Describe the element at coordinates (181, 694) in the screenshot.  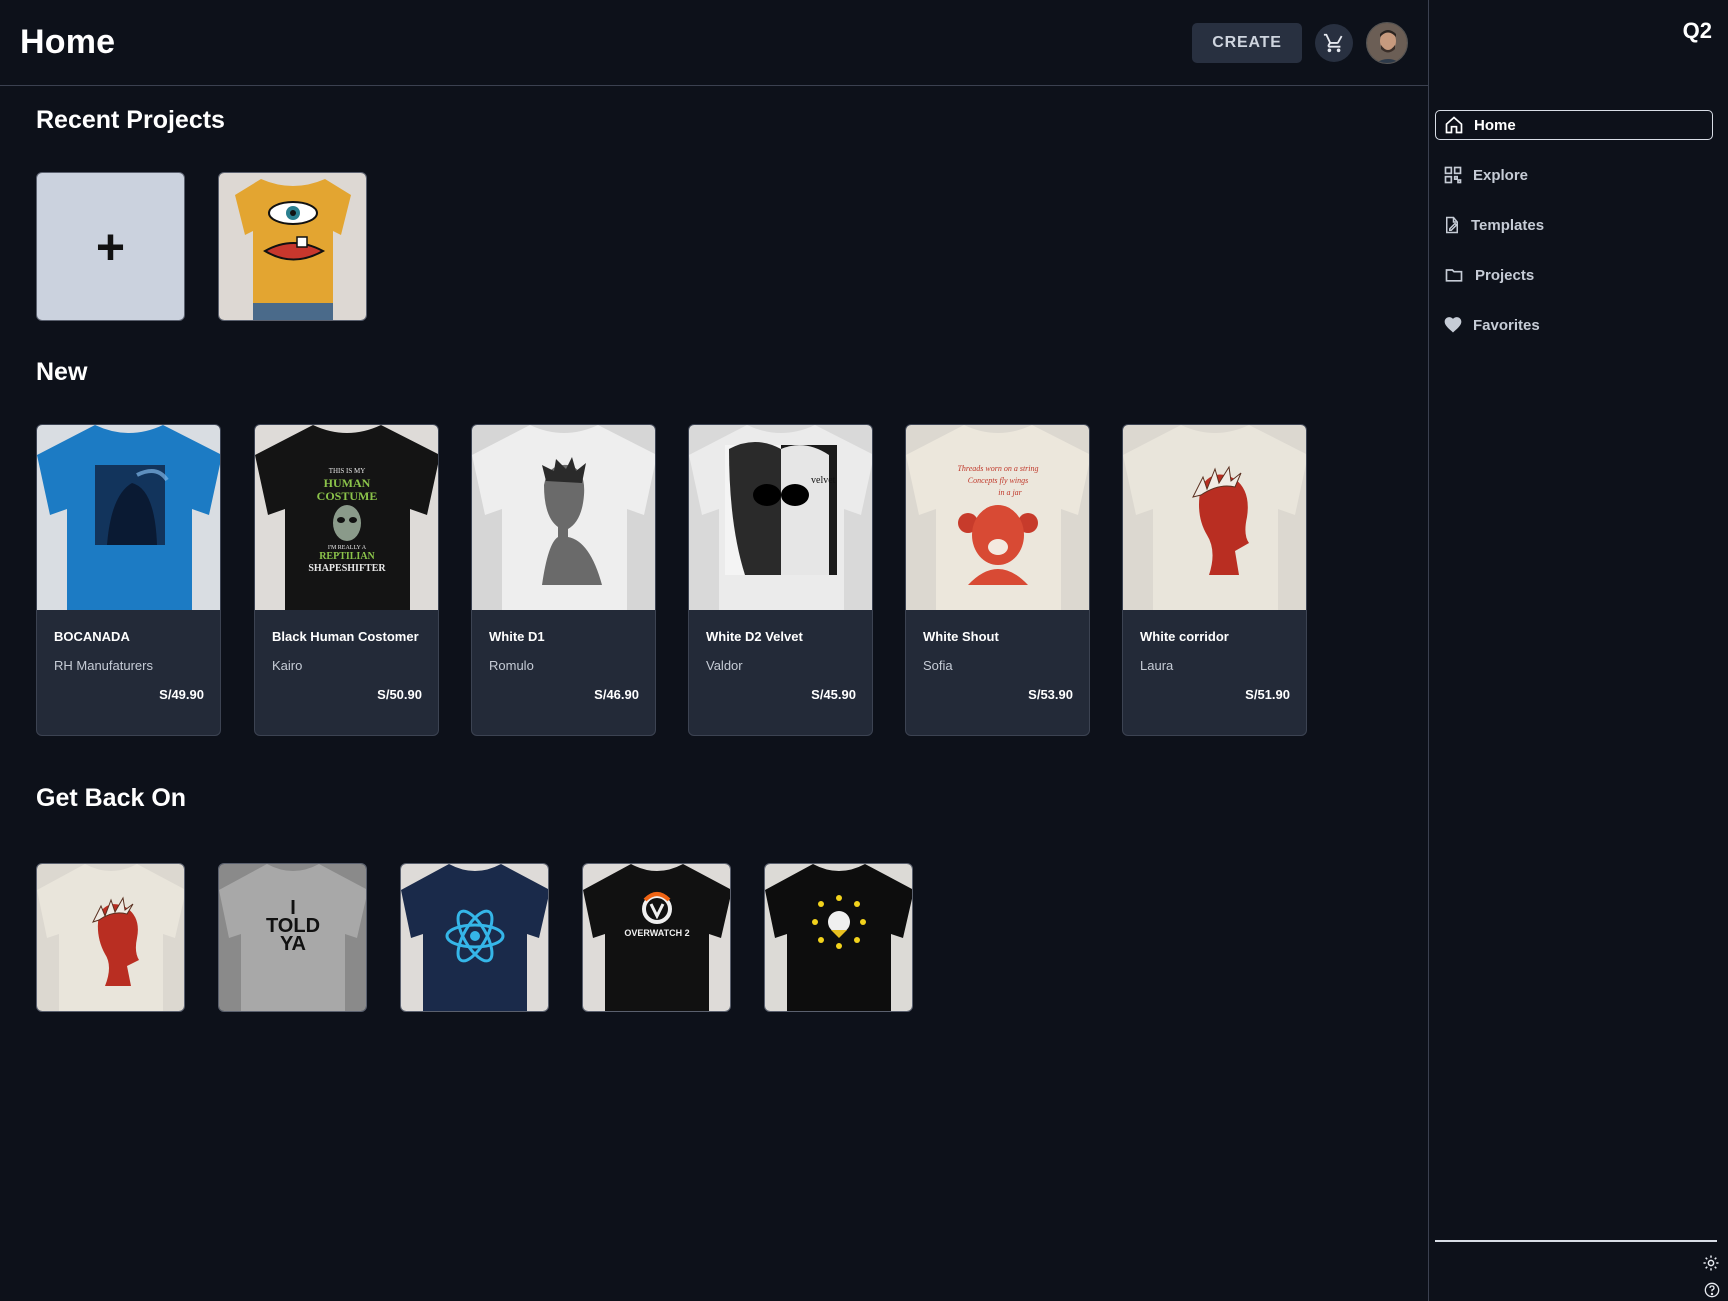
I see `product-price: S/49.90` at that location.